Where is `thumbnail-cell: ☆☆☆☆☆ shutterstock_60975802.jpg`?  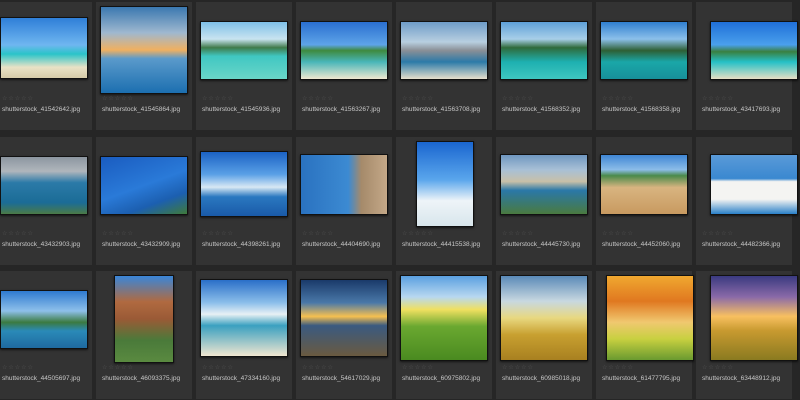 thumbnail-cell: ☆☆☆☆☆ shutterstock_60975802.jpg is located at coordinates (444, 335).